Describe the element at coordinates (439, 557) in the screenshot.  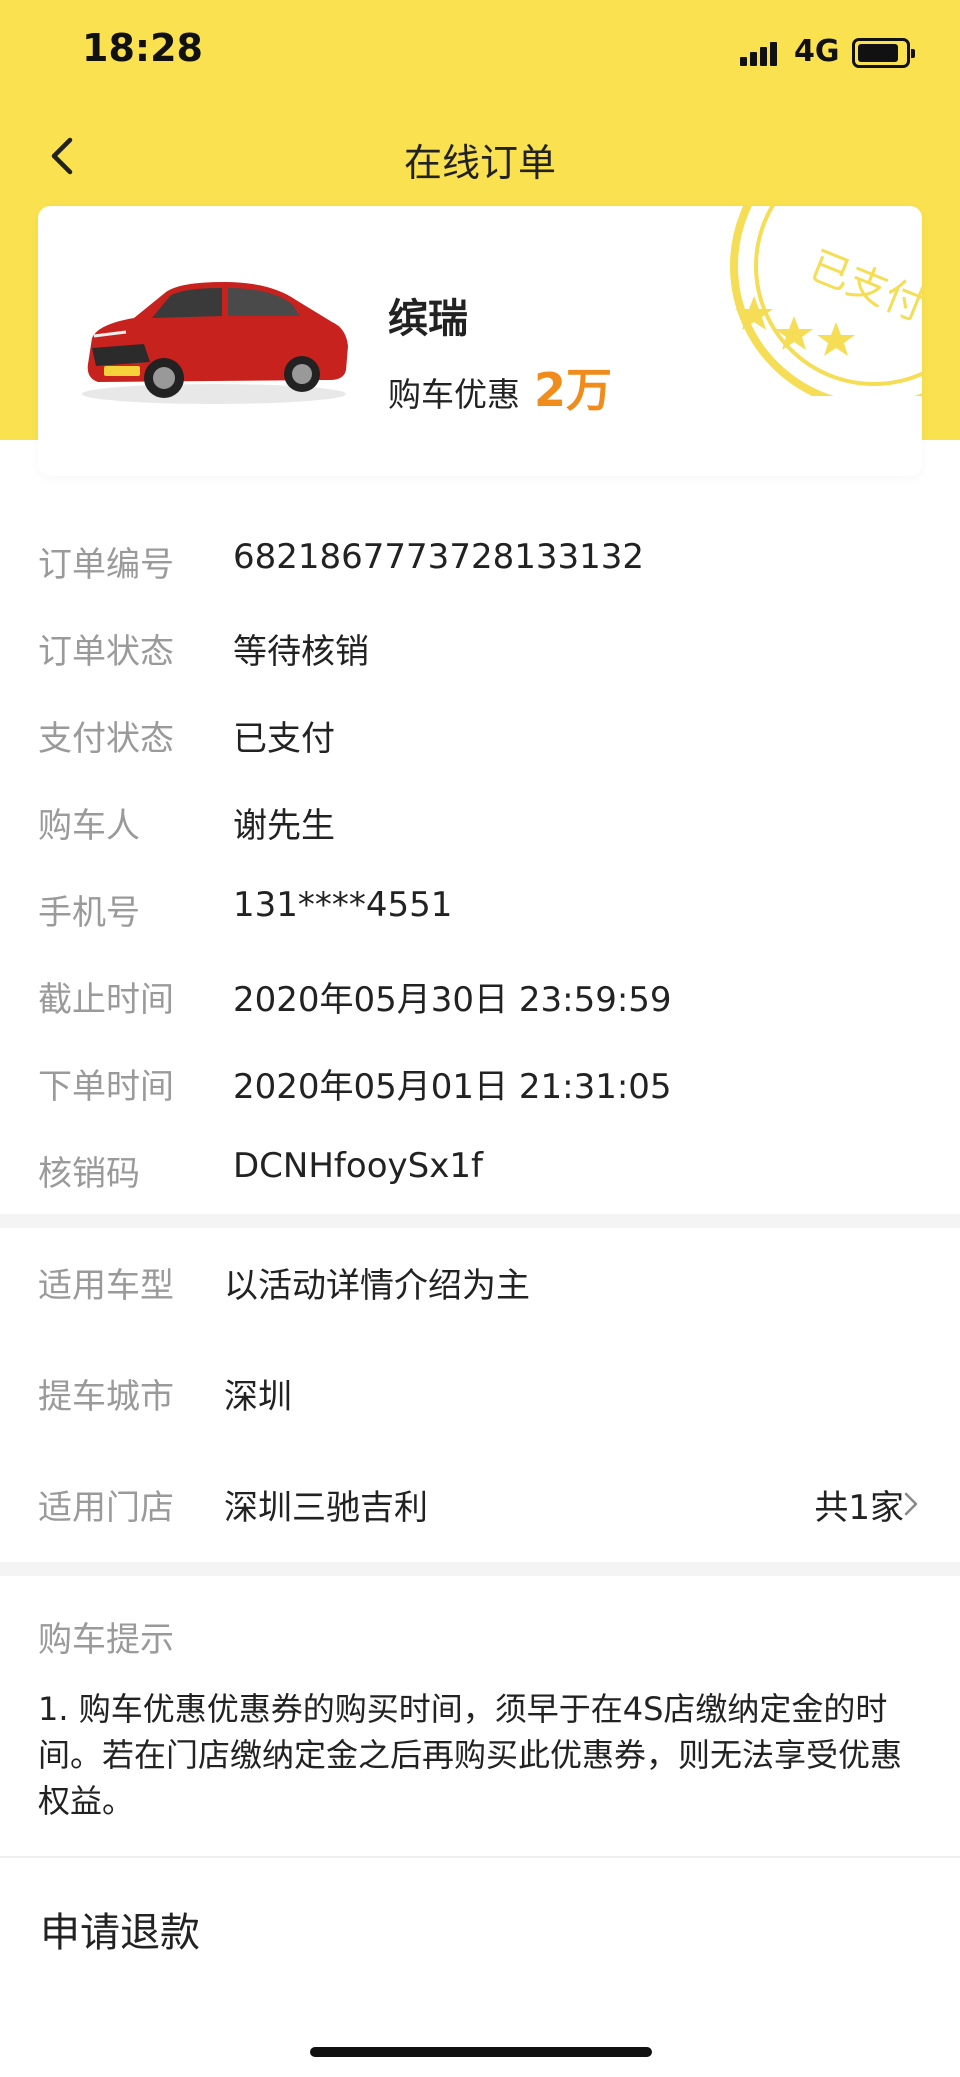
I see `detail-value: 6821867773728133132` at that location.